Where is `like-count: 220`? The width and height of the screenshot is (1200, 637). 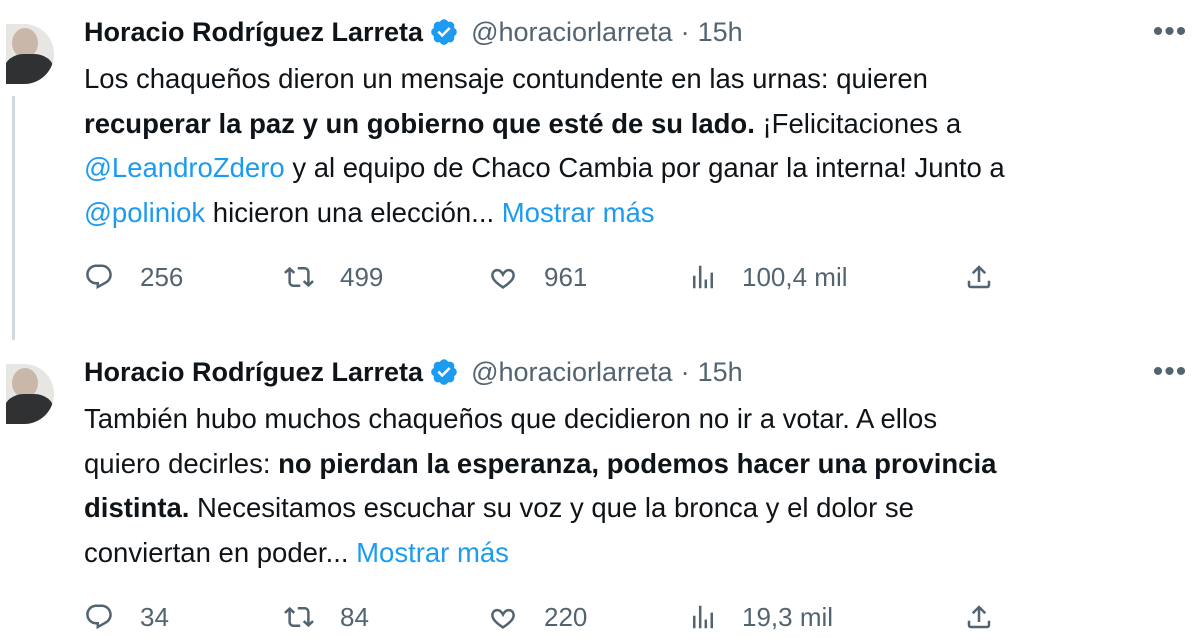 like-count: 220 is located at coordinates (566, 616).